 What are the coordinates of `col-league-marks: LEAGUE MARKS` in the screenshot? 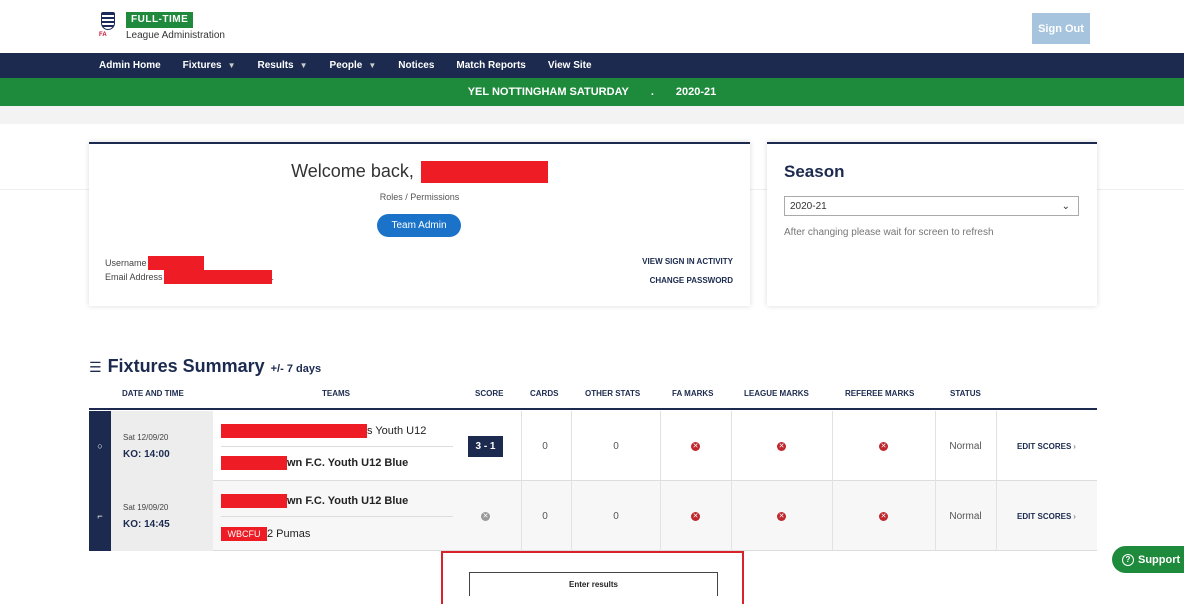 It's located at (776, 393).